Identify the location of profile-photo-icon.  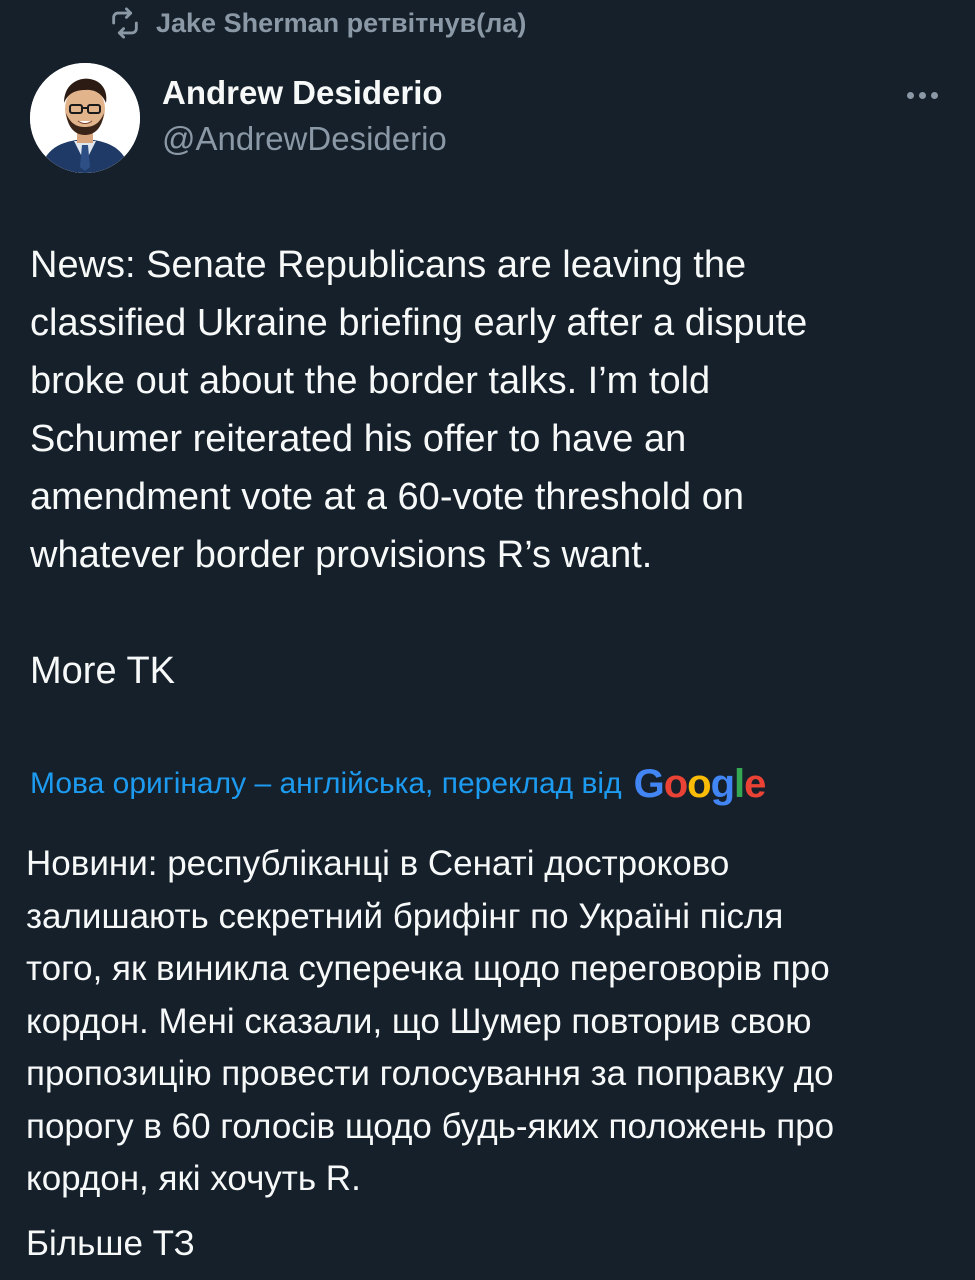
(85, 118).